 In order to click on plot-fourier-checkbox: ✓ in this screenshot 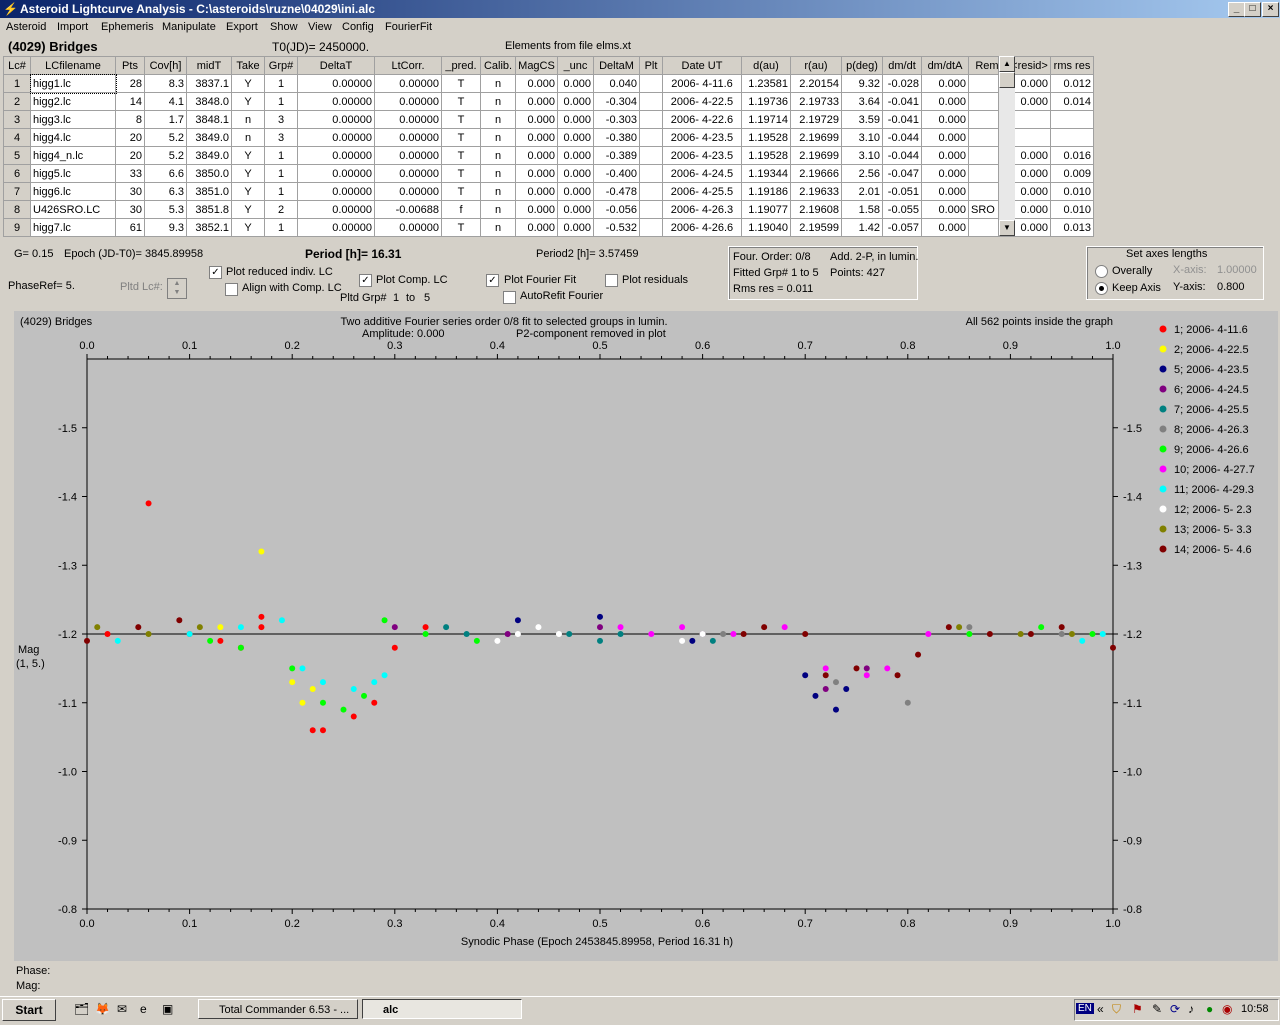, I will do `click(492, 280)`.